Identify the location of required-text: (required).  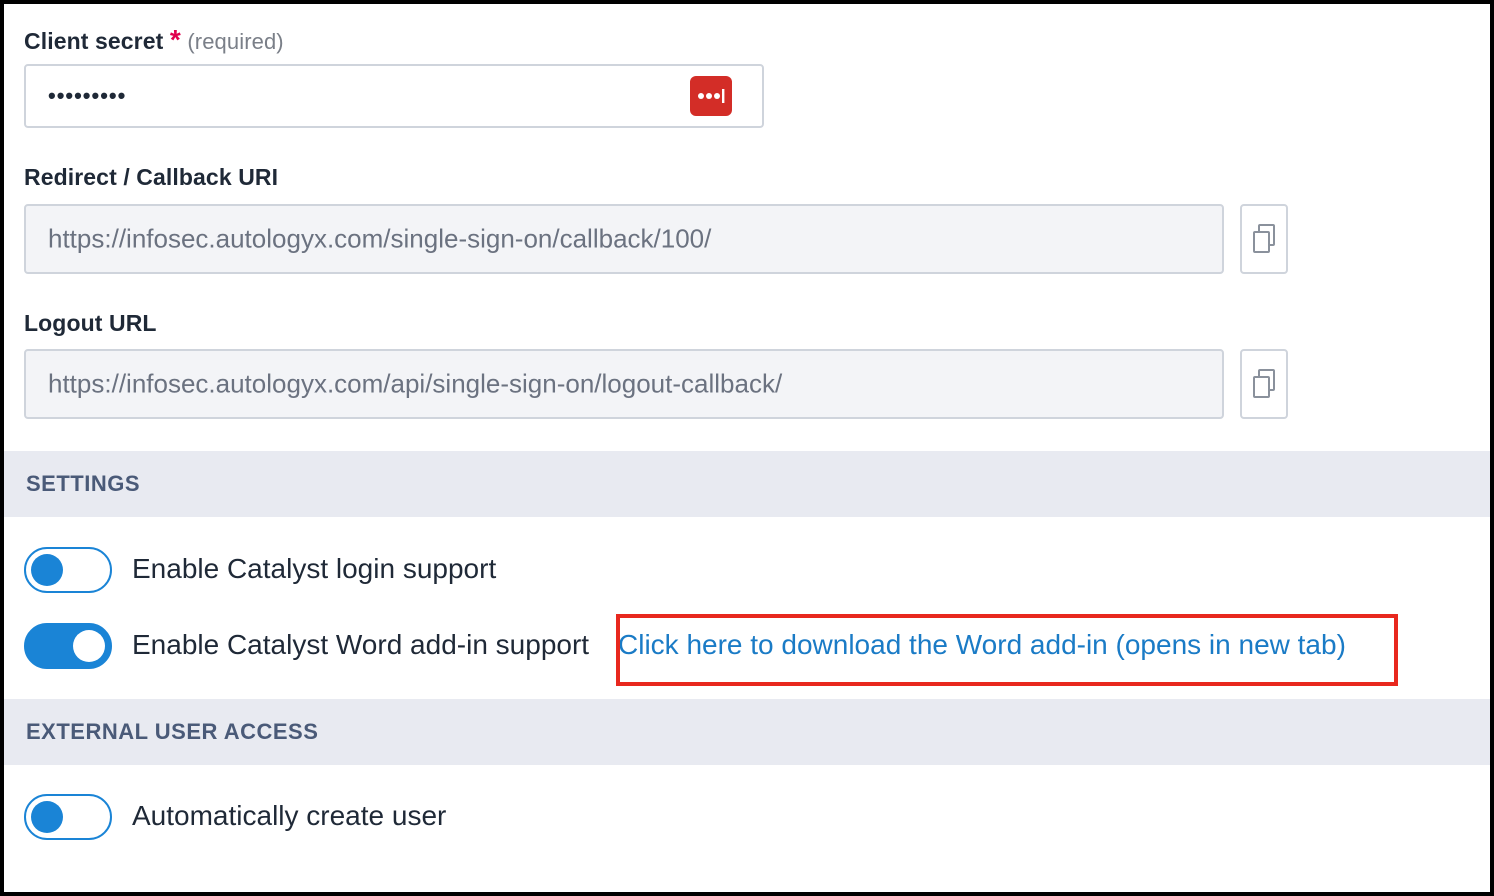
(235, 41).